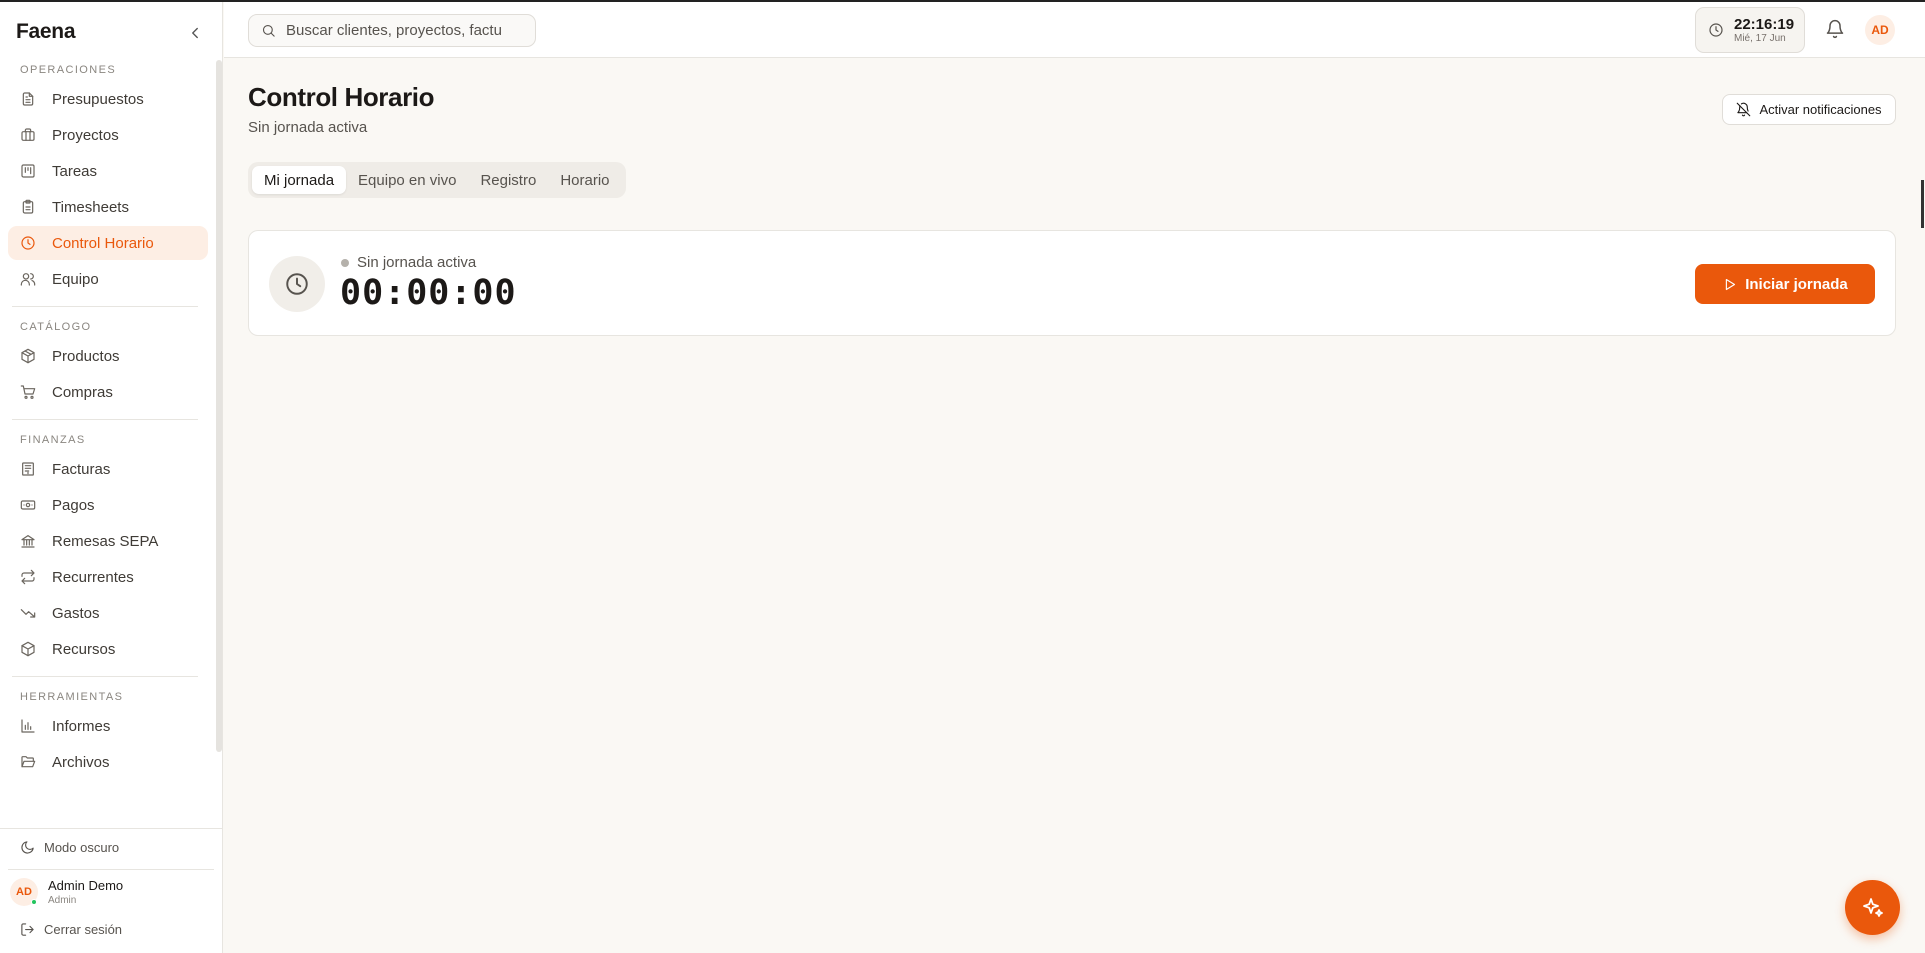  Describe the element at coordinates (1764, 24) in the screenshot. I see `clock-time: 22:16:19` at that location.